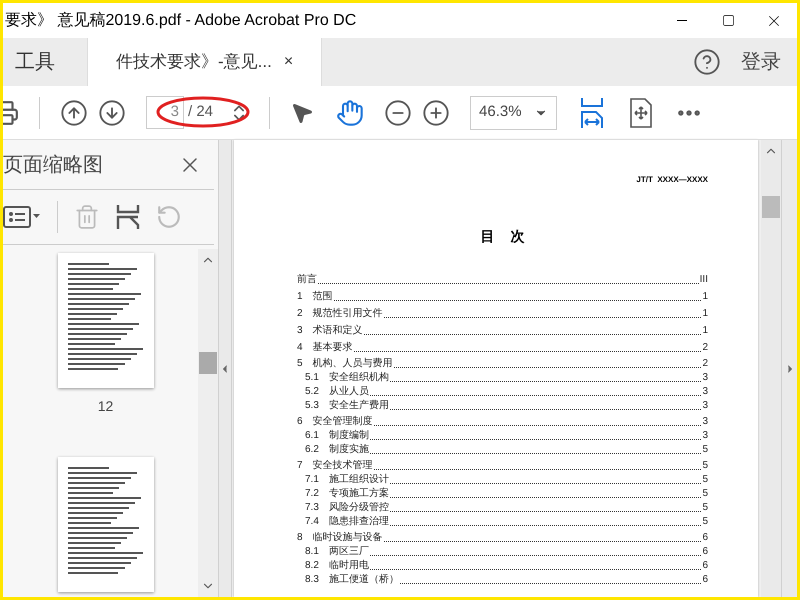  I want to click on toc-entry: 7.2 专项施工方案, so click(347, 494).